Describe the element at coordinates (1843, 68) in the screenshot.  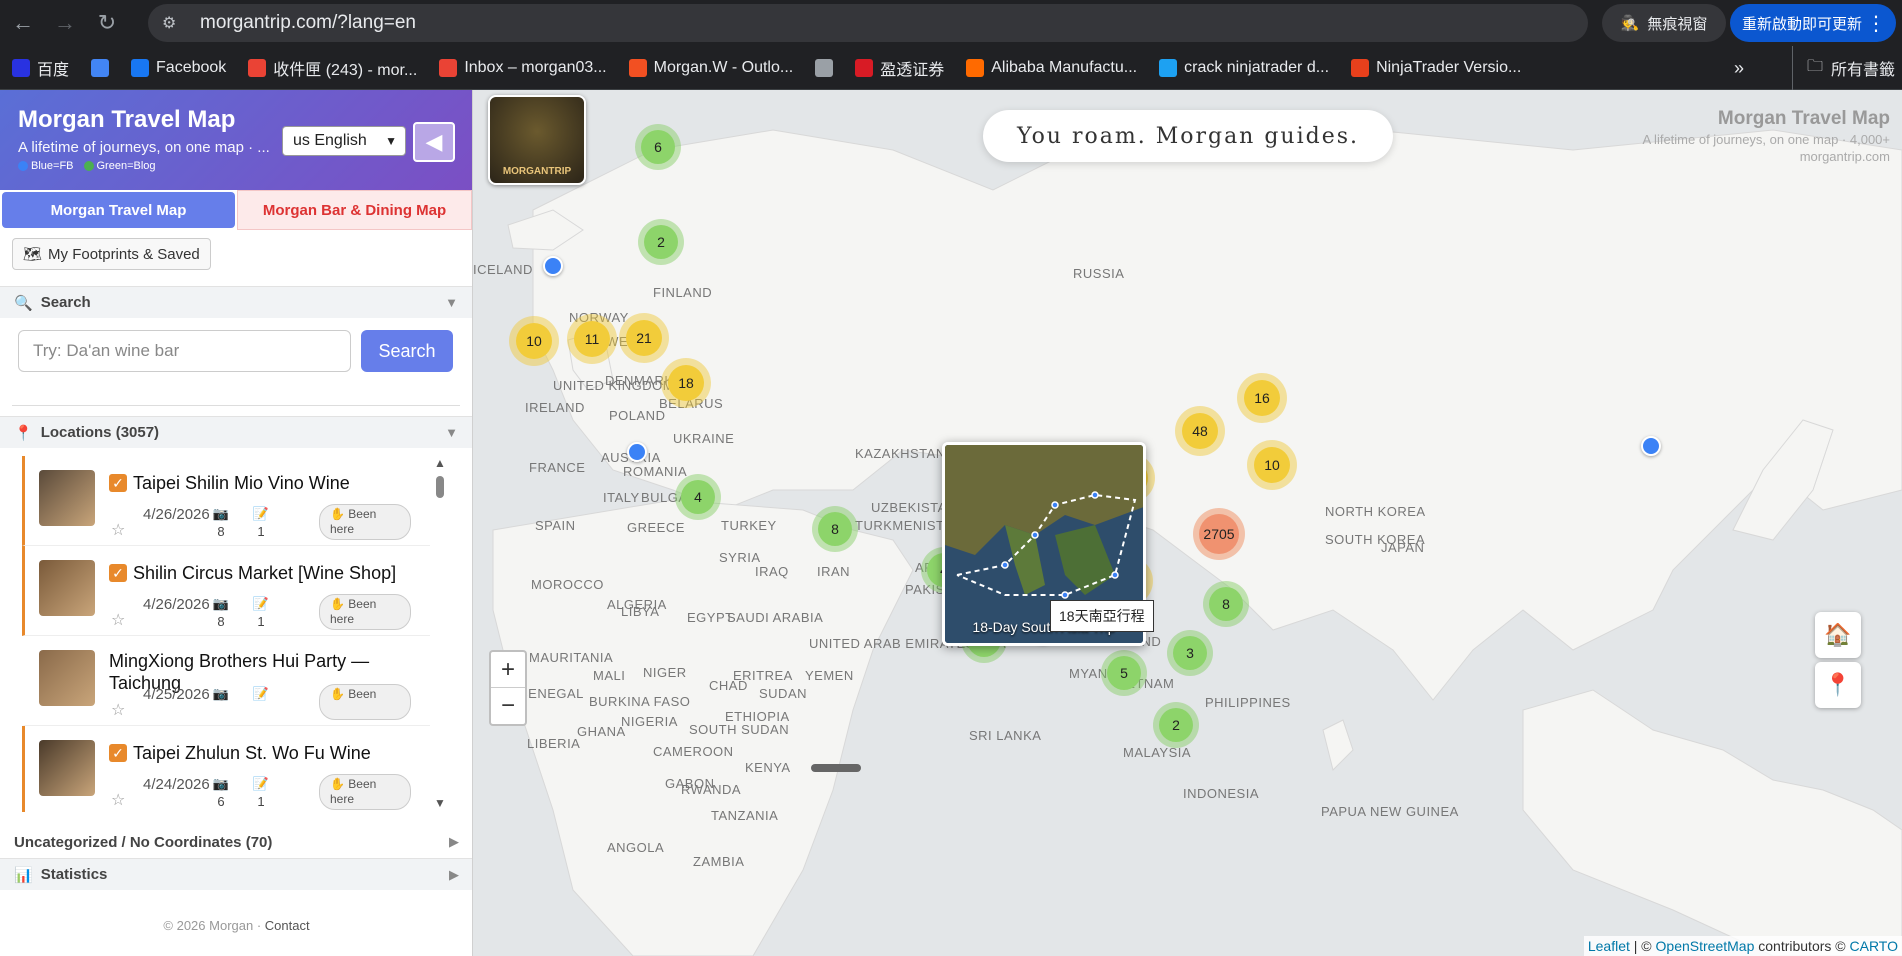
I see `all-bookmarks-folder: 🗀 所有書籤` at that location.